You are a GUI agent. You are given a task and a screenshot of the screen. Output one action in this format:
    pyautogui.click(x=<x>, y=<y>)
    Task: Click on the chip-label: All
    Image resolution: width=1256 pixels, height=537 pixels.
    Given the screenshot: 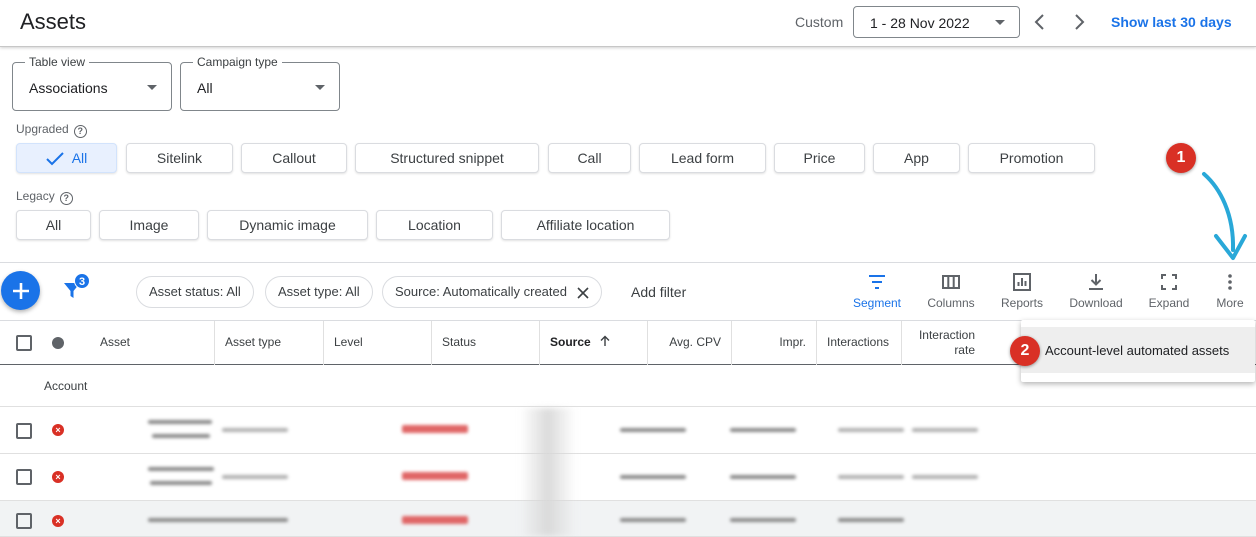 What is the action you would take?
    pyautogui.click(x=79, y=158)
    